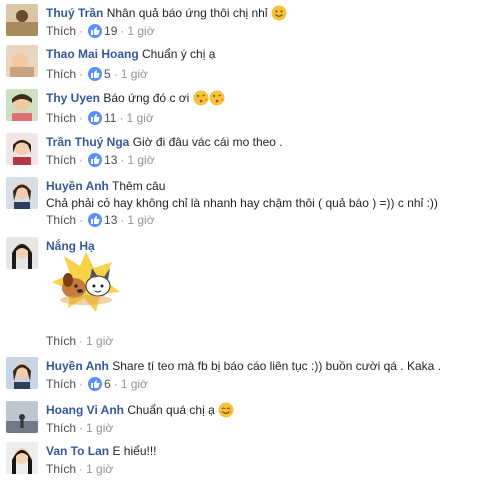  Describe the element at coordinates (85, 410) in the screenshot. I see `comment-author: Hoang Vi Anh` at that location.